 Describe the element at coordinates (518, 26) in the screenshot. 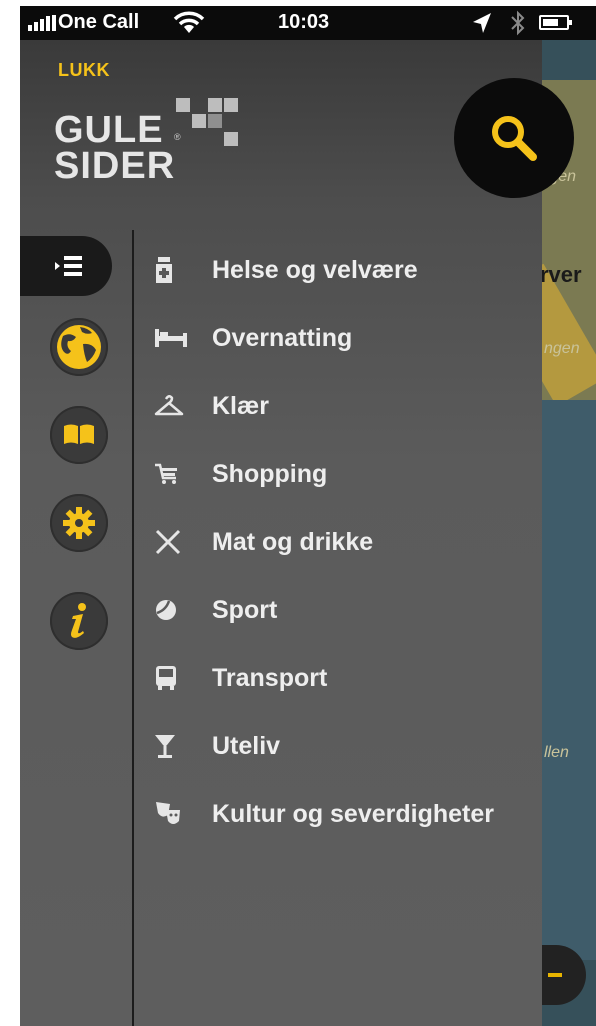

I see `bluetooth-icon` at that location.